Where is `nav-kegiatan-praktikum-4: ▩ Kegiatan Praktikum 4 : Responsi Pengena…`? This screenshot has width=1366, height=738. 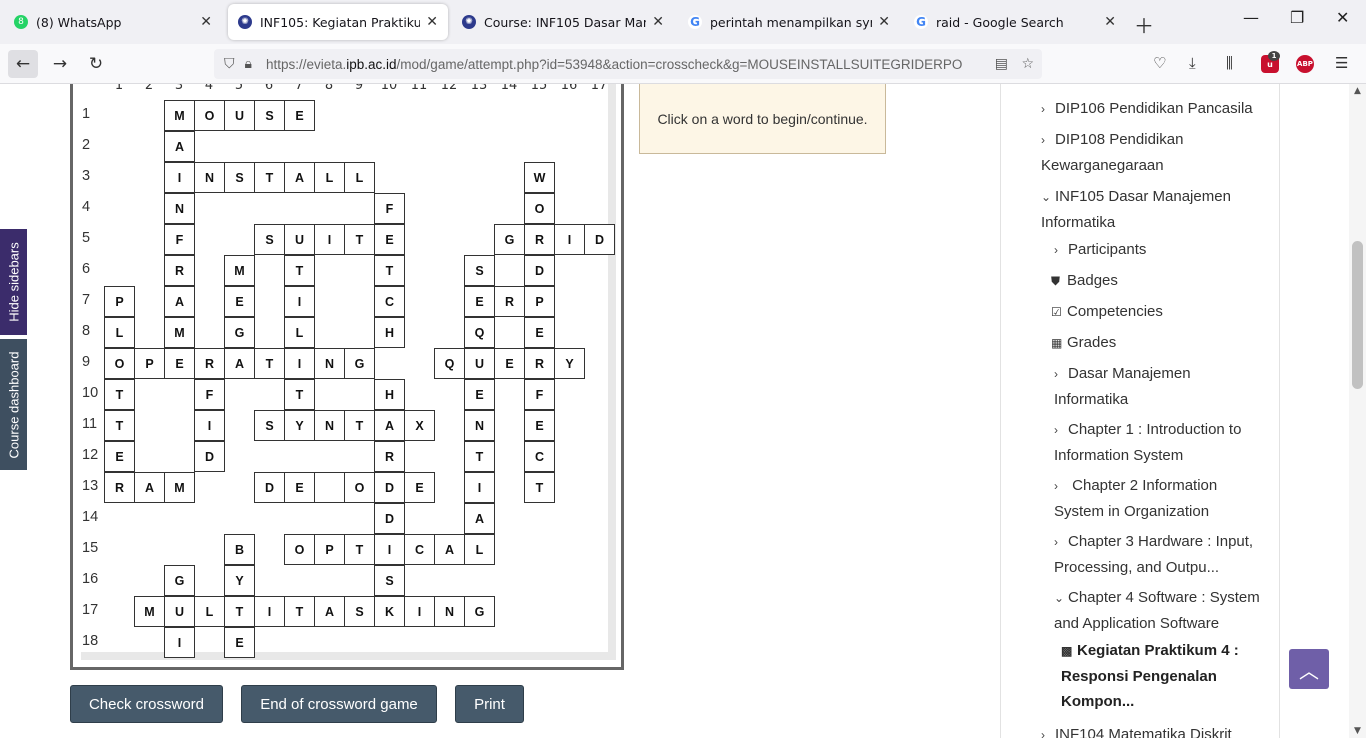
nav-kegiatan-praktikum-4: ▩ Kegiatan Praktikum 4 : Responsi Pengena… is located at coordinates (1161, 676).